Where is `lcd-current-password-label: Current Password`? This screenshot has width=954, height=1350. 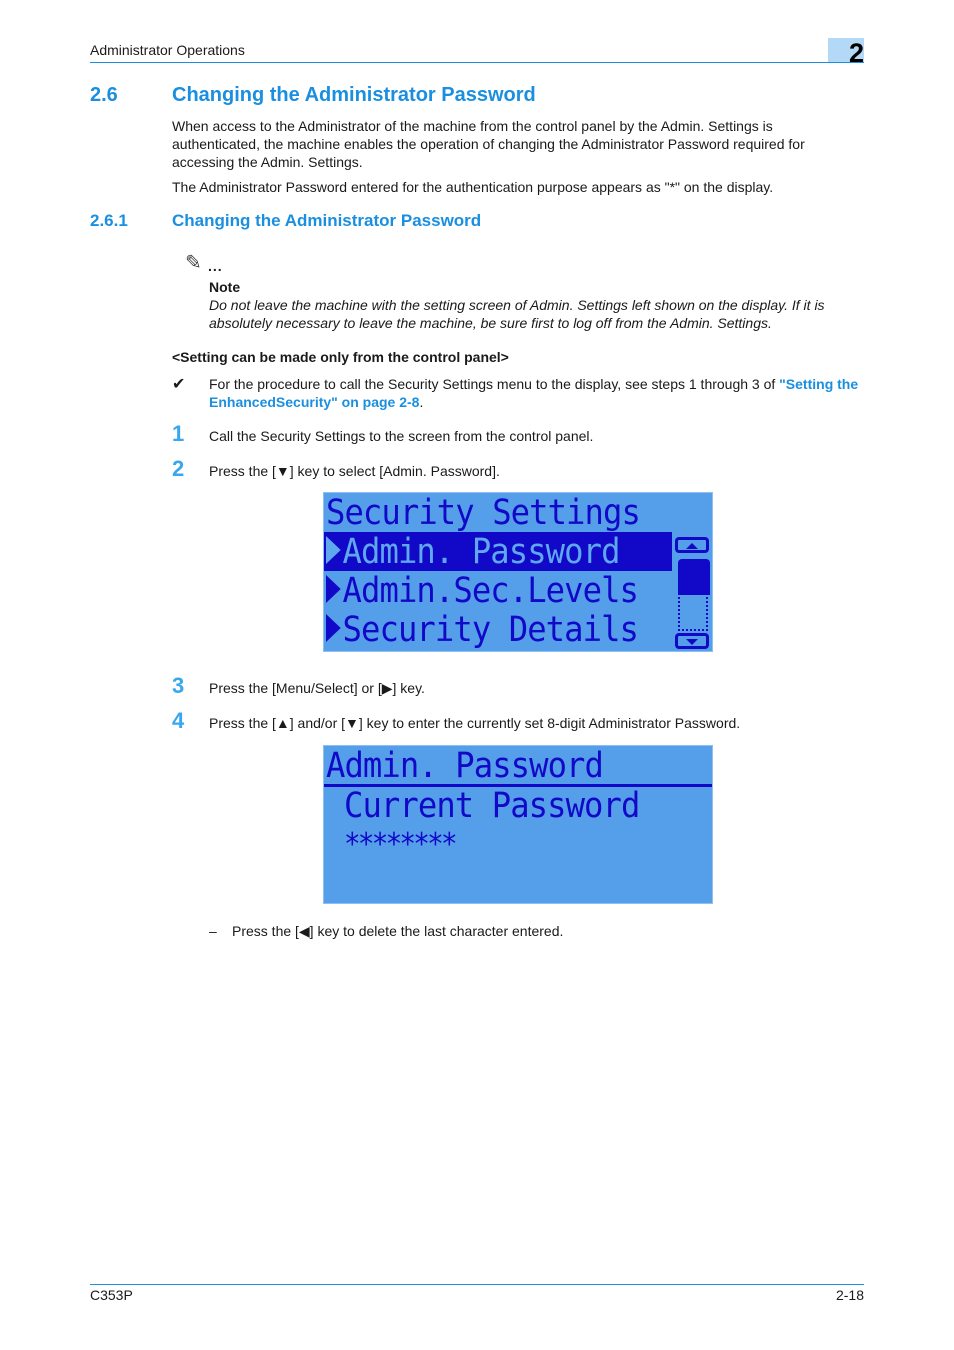 lcd-current-password-label: Current Password is located at coordinates (492, 806).